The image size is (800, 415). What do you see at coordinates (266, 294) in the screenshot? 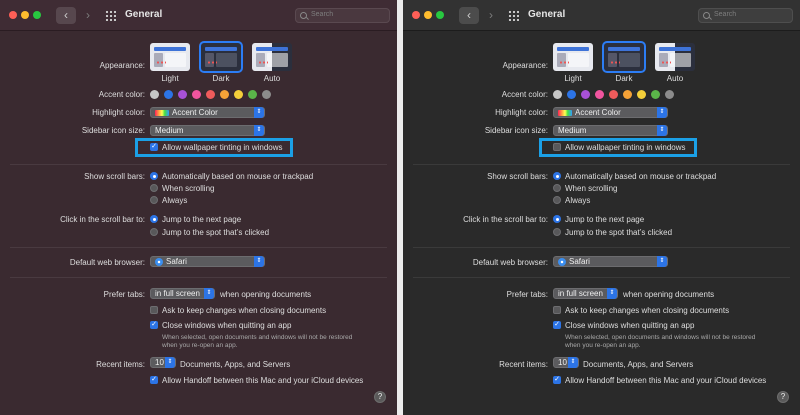
I see `prefer-tabs-suffix: when opening documents` at bounding box center [266, 294].